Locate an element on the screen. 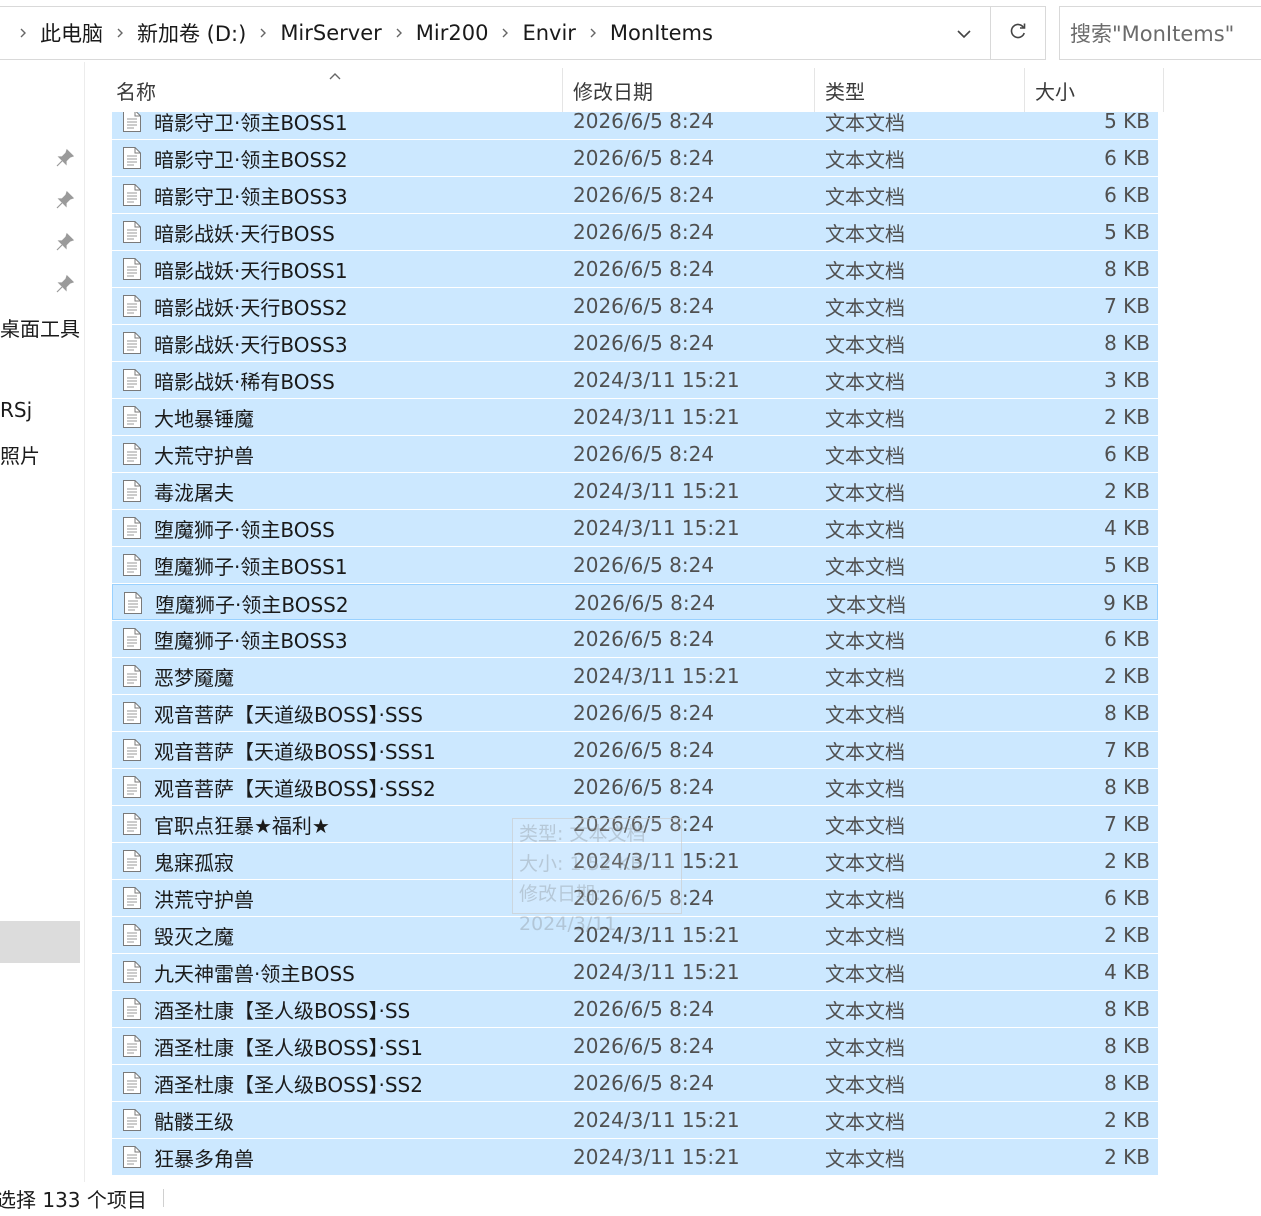 The image size is (1261, 1216). file-name: 观音菩萨【天道级BOSS】·SSS is located at coordinates (288, 714).